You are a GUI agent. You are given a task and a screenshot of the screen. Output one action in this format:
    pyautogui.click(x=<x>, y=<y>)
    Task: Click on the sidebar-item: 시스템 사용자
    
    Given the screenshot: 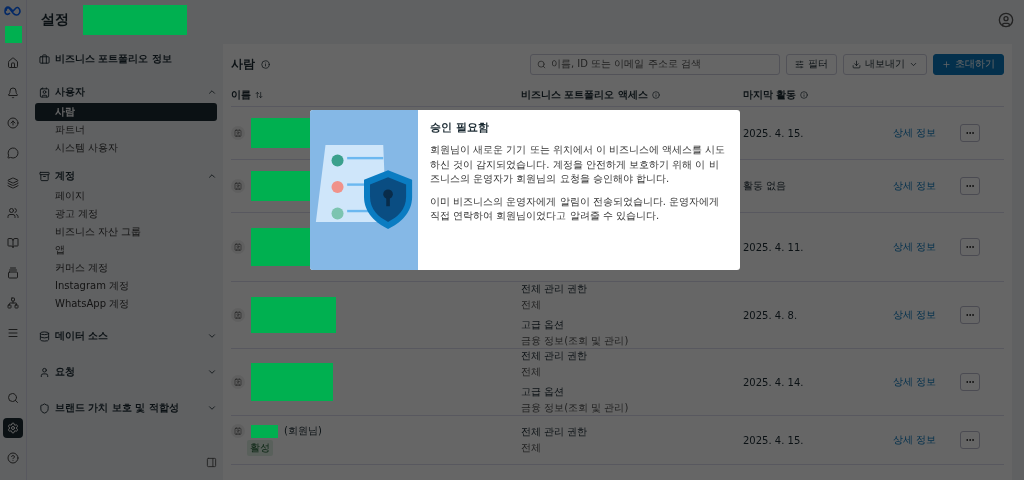 What is the action you would take?
    pyautogui.click(x=126, y=148)
    